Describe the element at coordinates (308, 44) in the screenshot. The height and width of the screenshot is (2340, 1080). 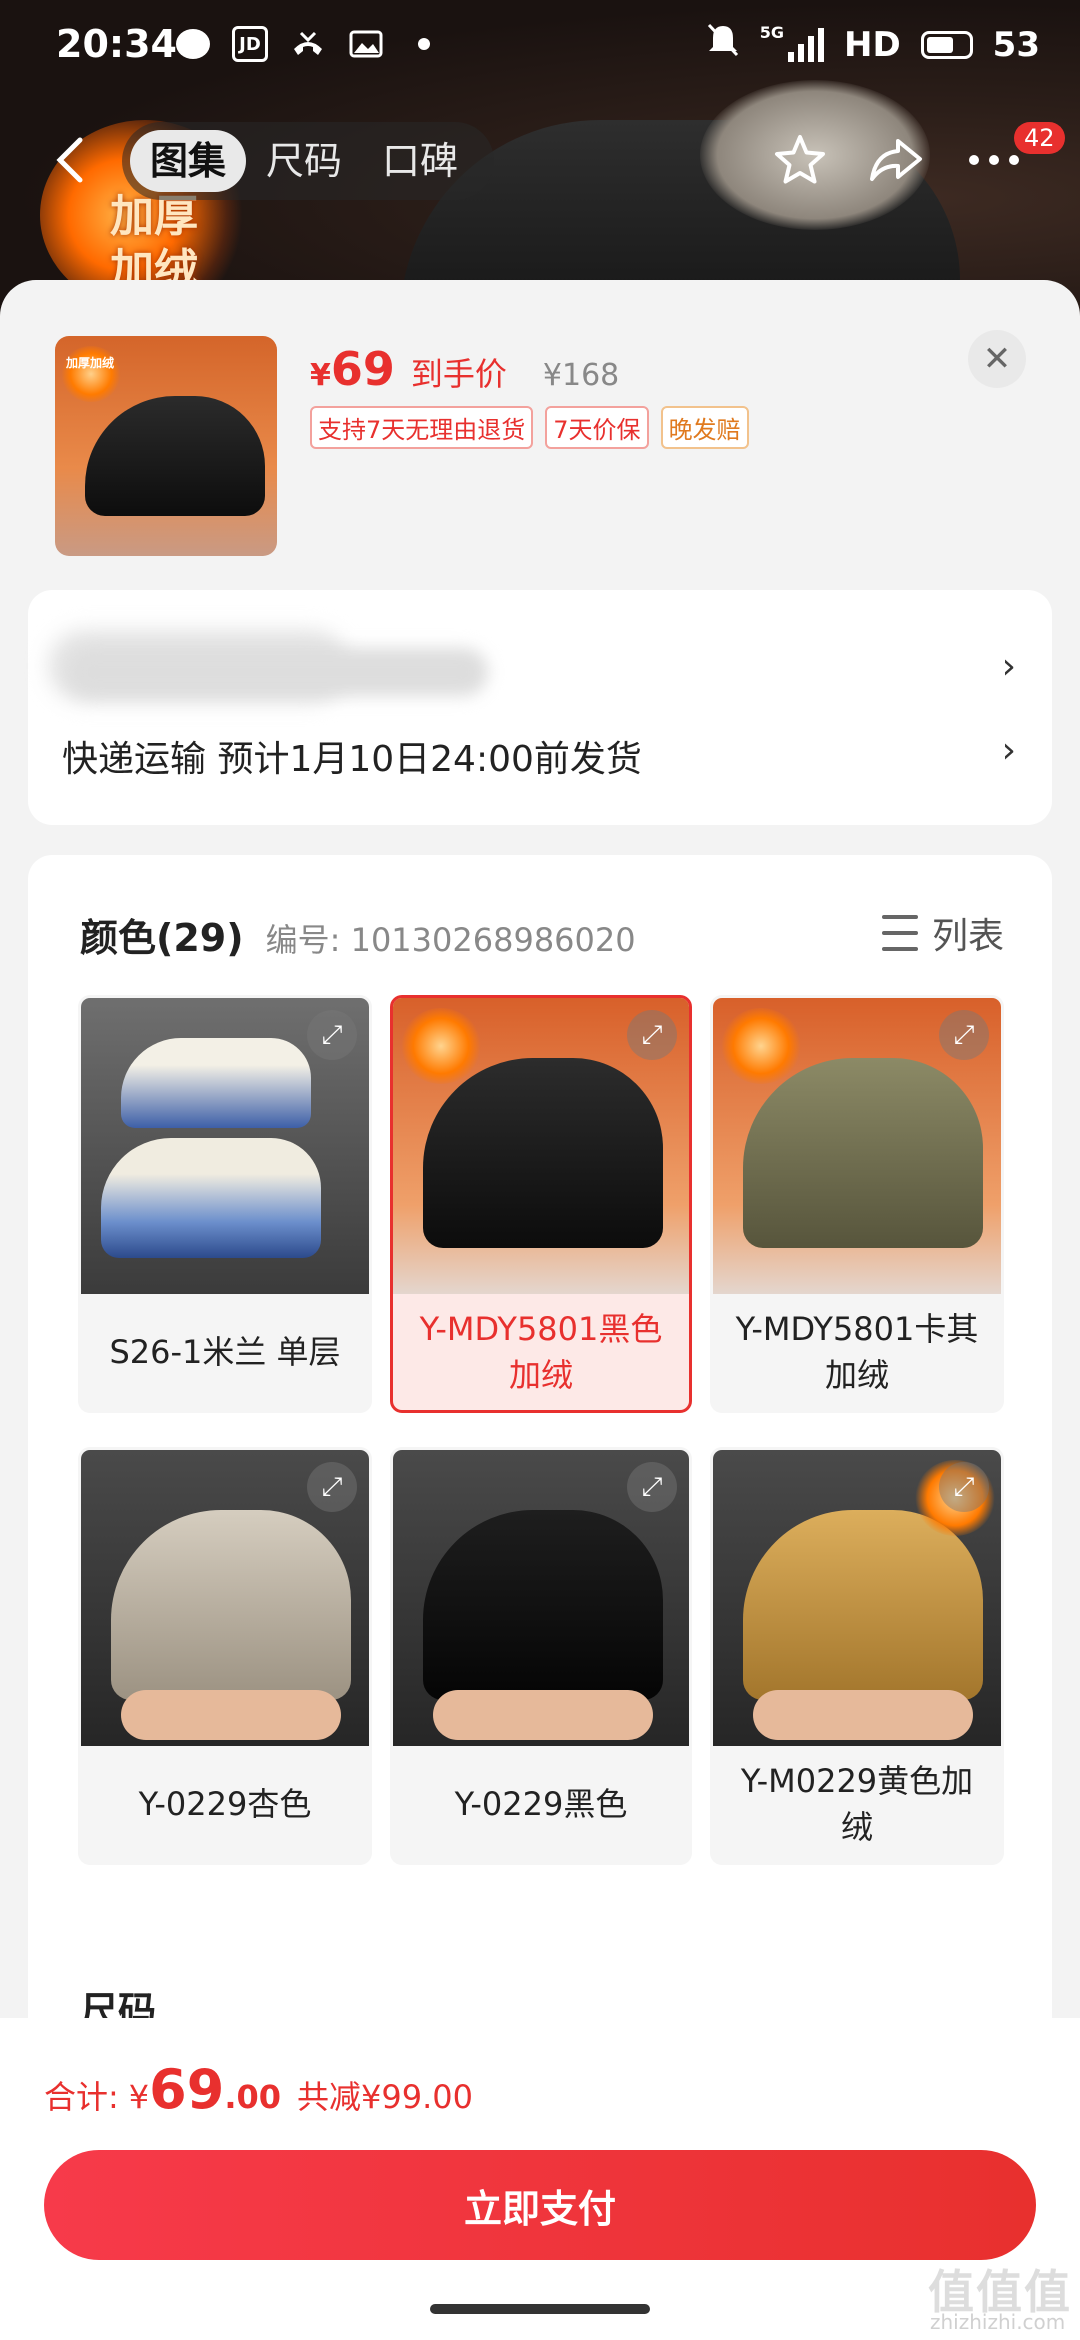
I see `missed-call-icon` at that location.